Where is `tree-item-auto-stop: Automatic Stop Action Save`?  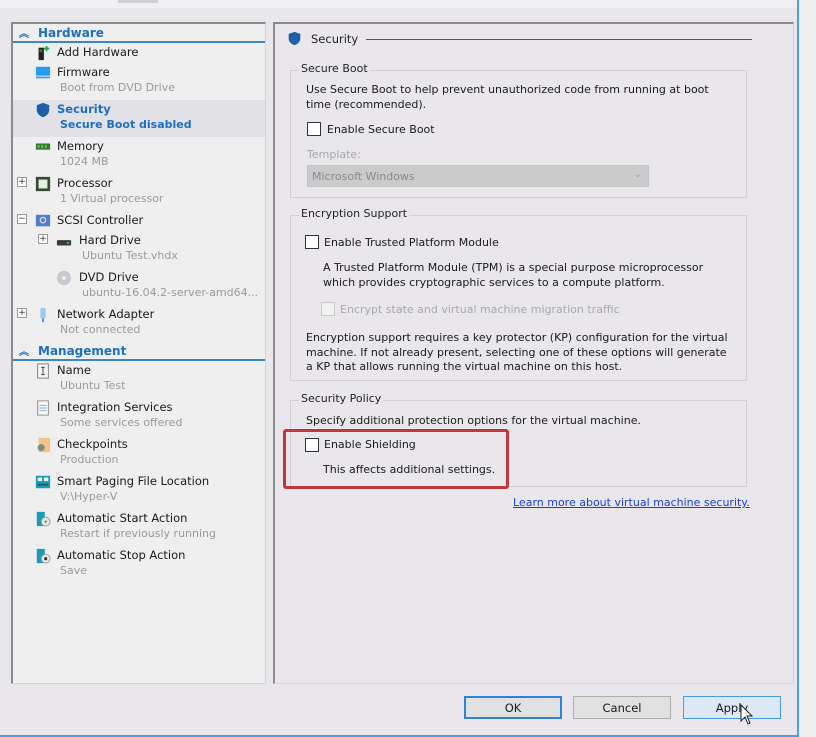
tree-item-auto-stop: Automatic Stop Action Save is located at coordinates (139, 564).